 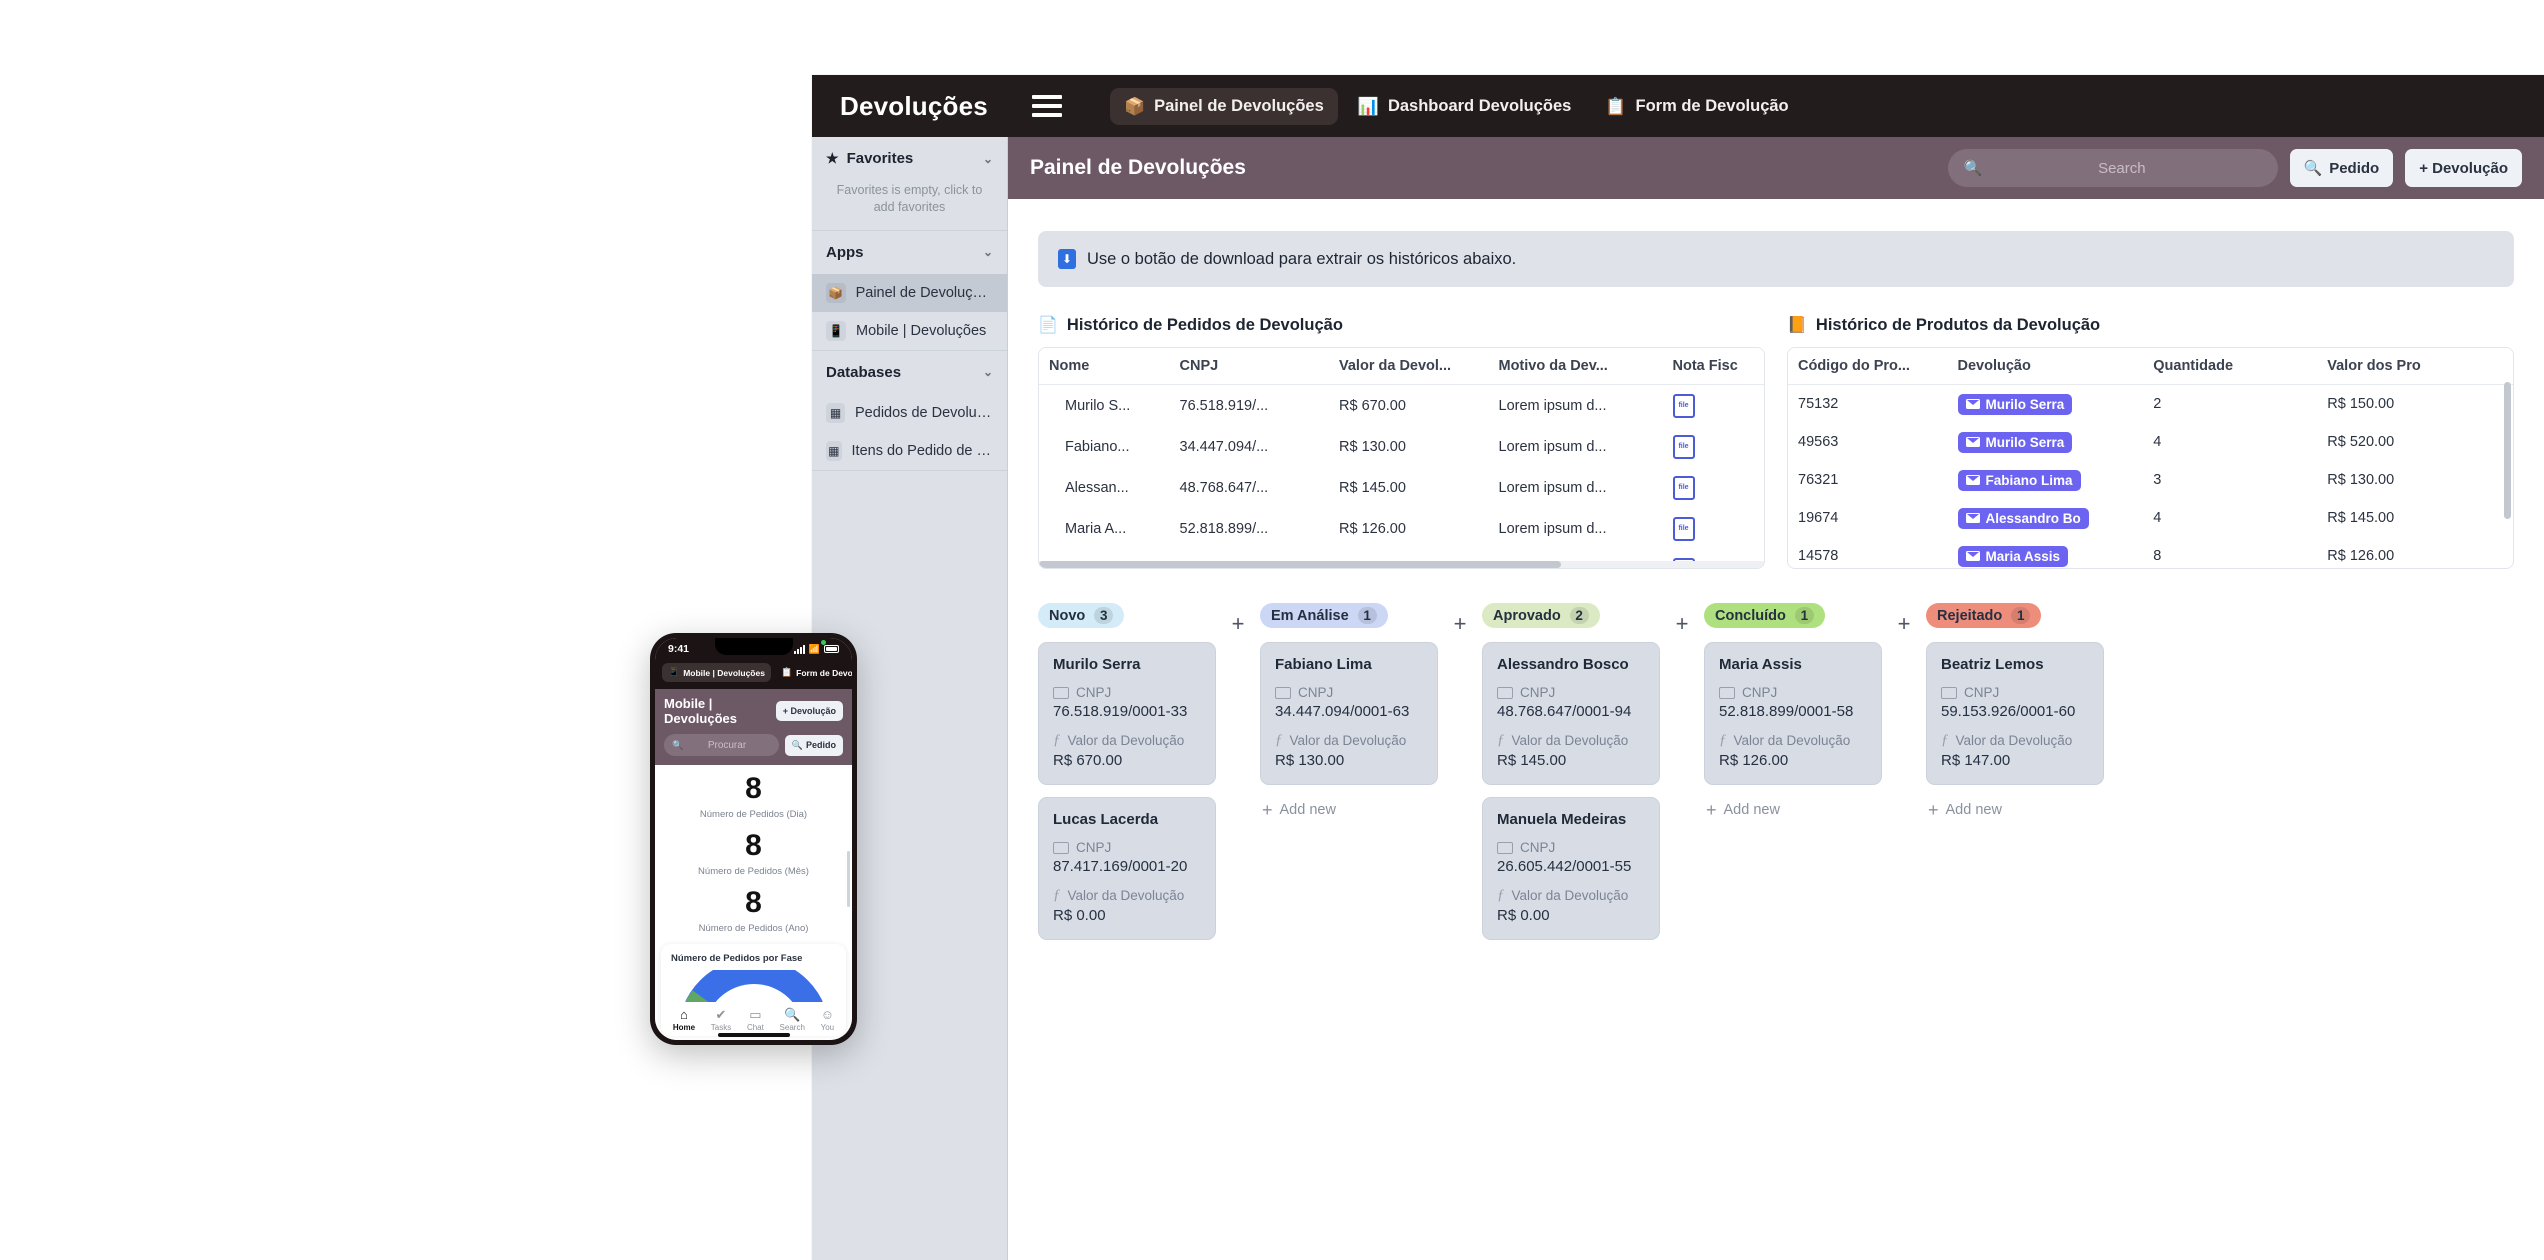 I want to click on kanban-column-header: Em Análise 1, so click(x=1324, y=615).